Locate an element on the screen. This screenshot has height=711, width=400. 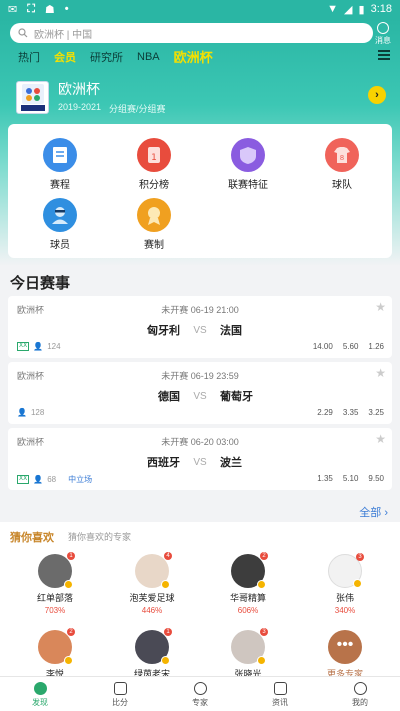
match-foot: 👤 128 is located at coordinates (30, 412).